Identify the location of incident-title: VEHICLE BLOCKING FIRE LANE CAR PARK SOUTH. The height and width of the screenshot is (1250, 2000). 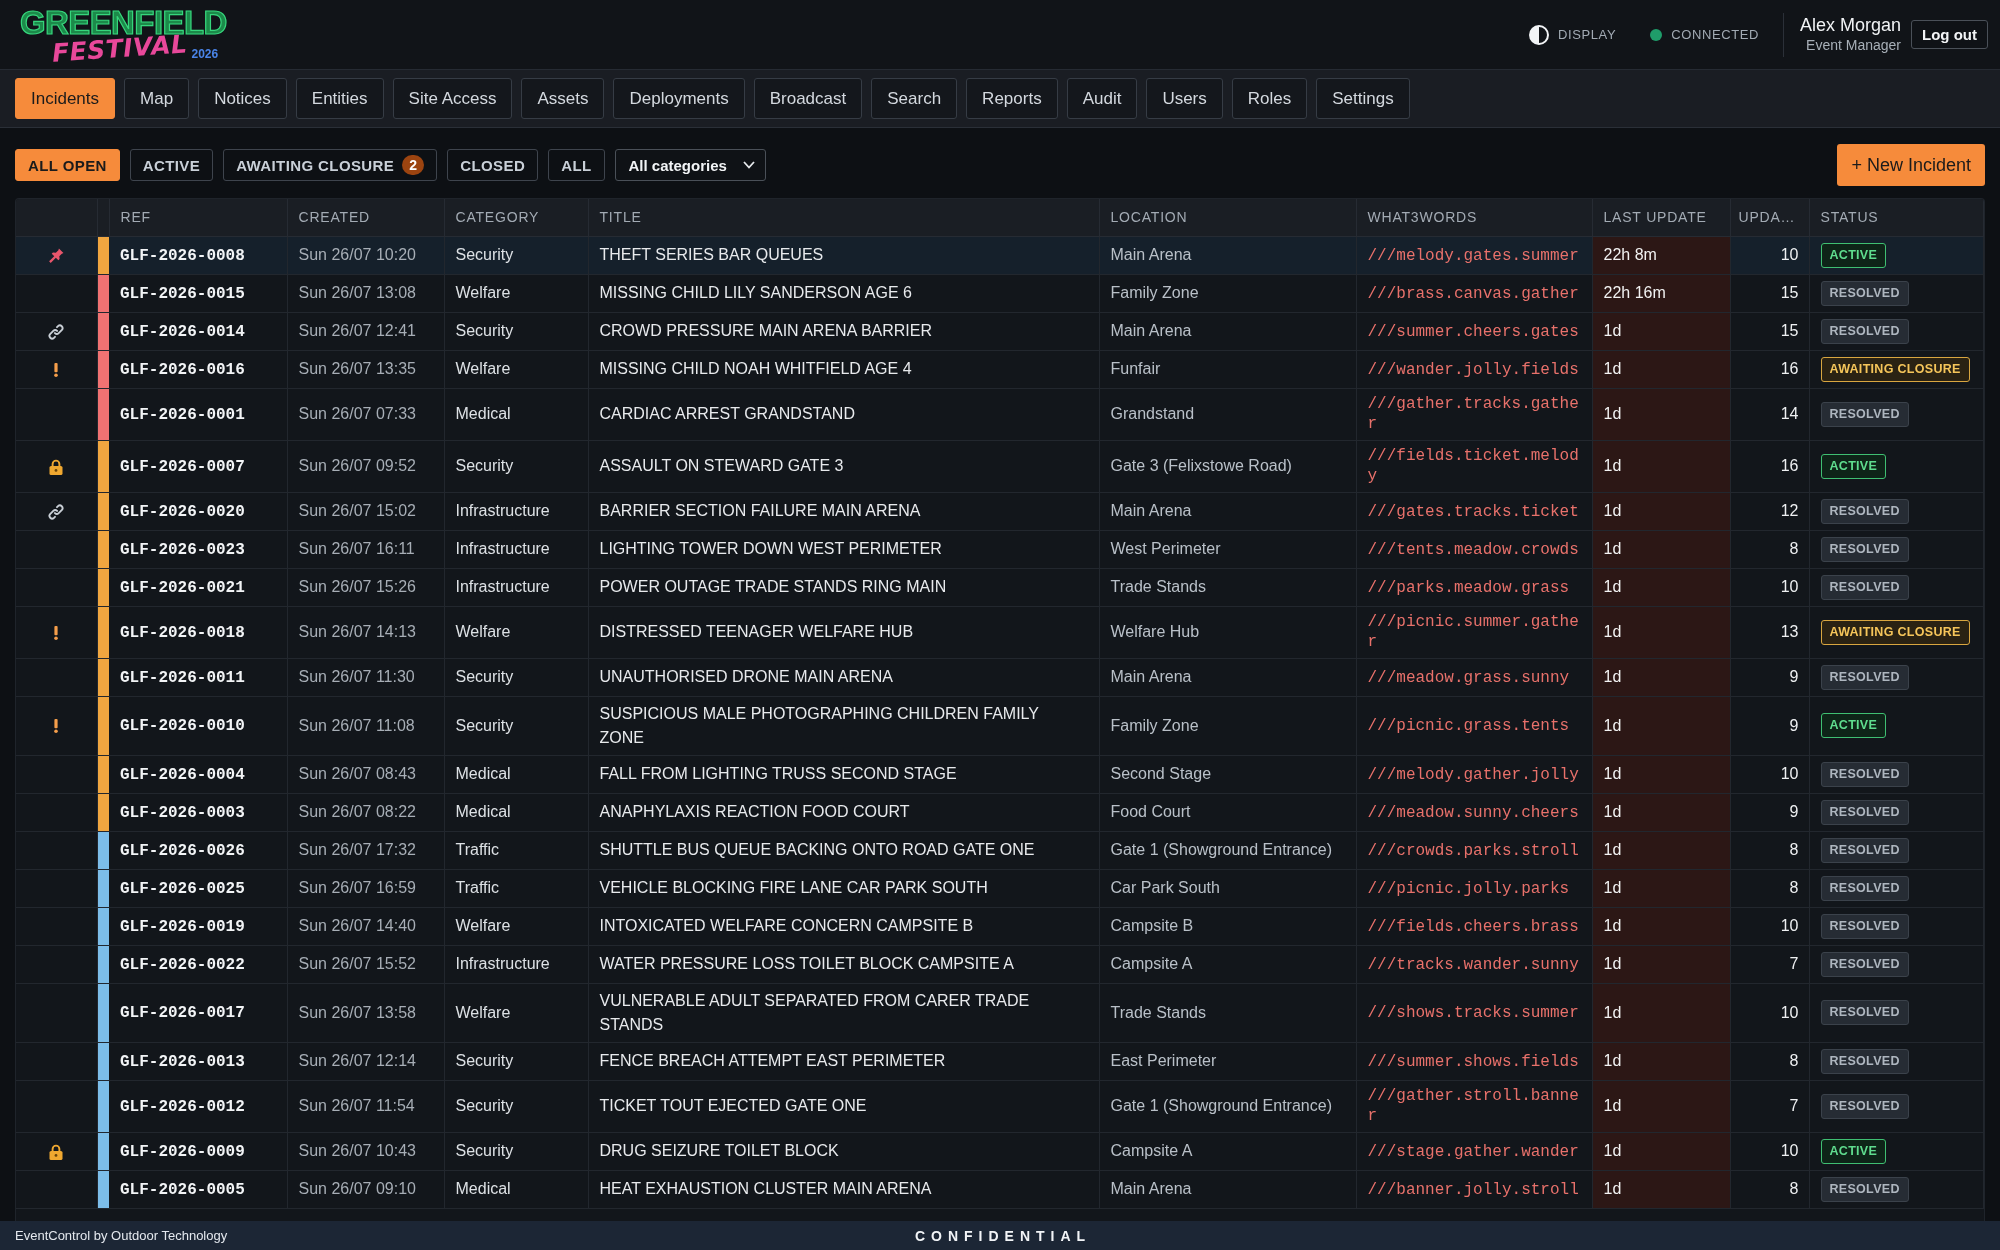
(793, 888).